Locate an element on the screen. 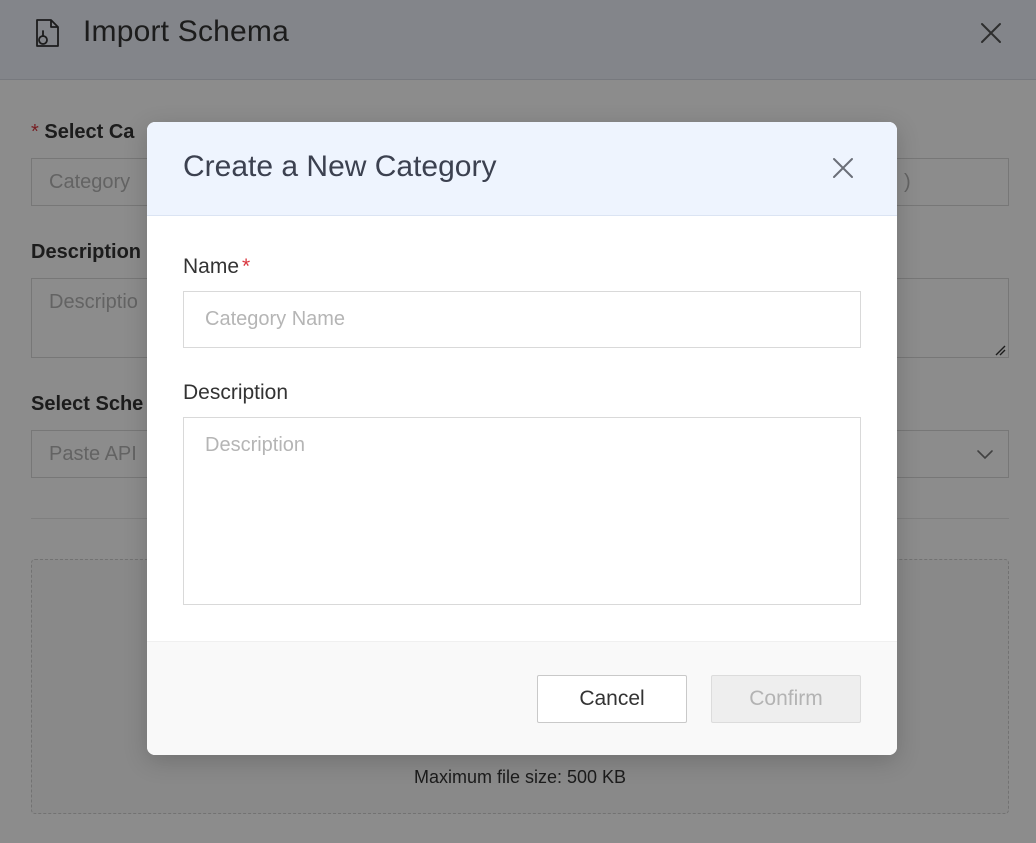 This screenshot has height=843, width=1036. cancel-button: Cancel is located at coordinates (612, 699).